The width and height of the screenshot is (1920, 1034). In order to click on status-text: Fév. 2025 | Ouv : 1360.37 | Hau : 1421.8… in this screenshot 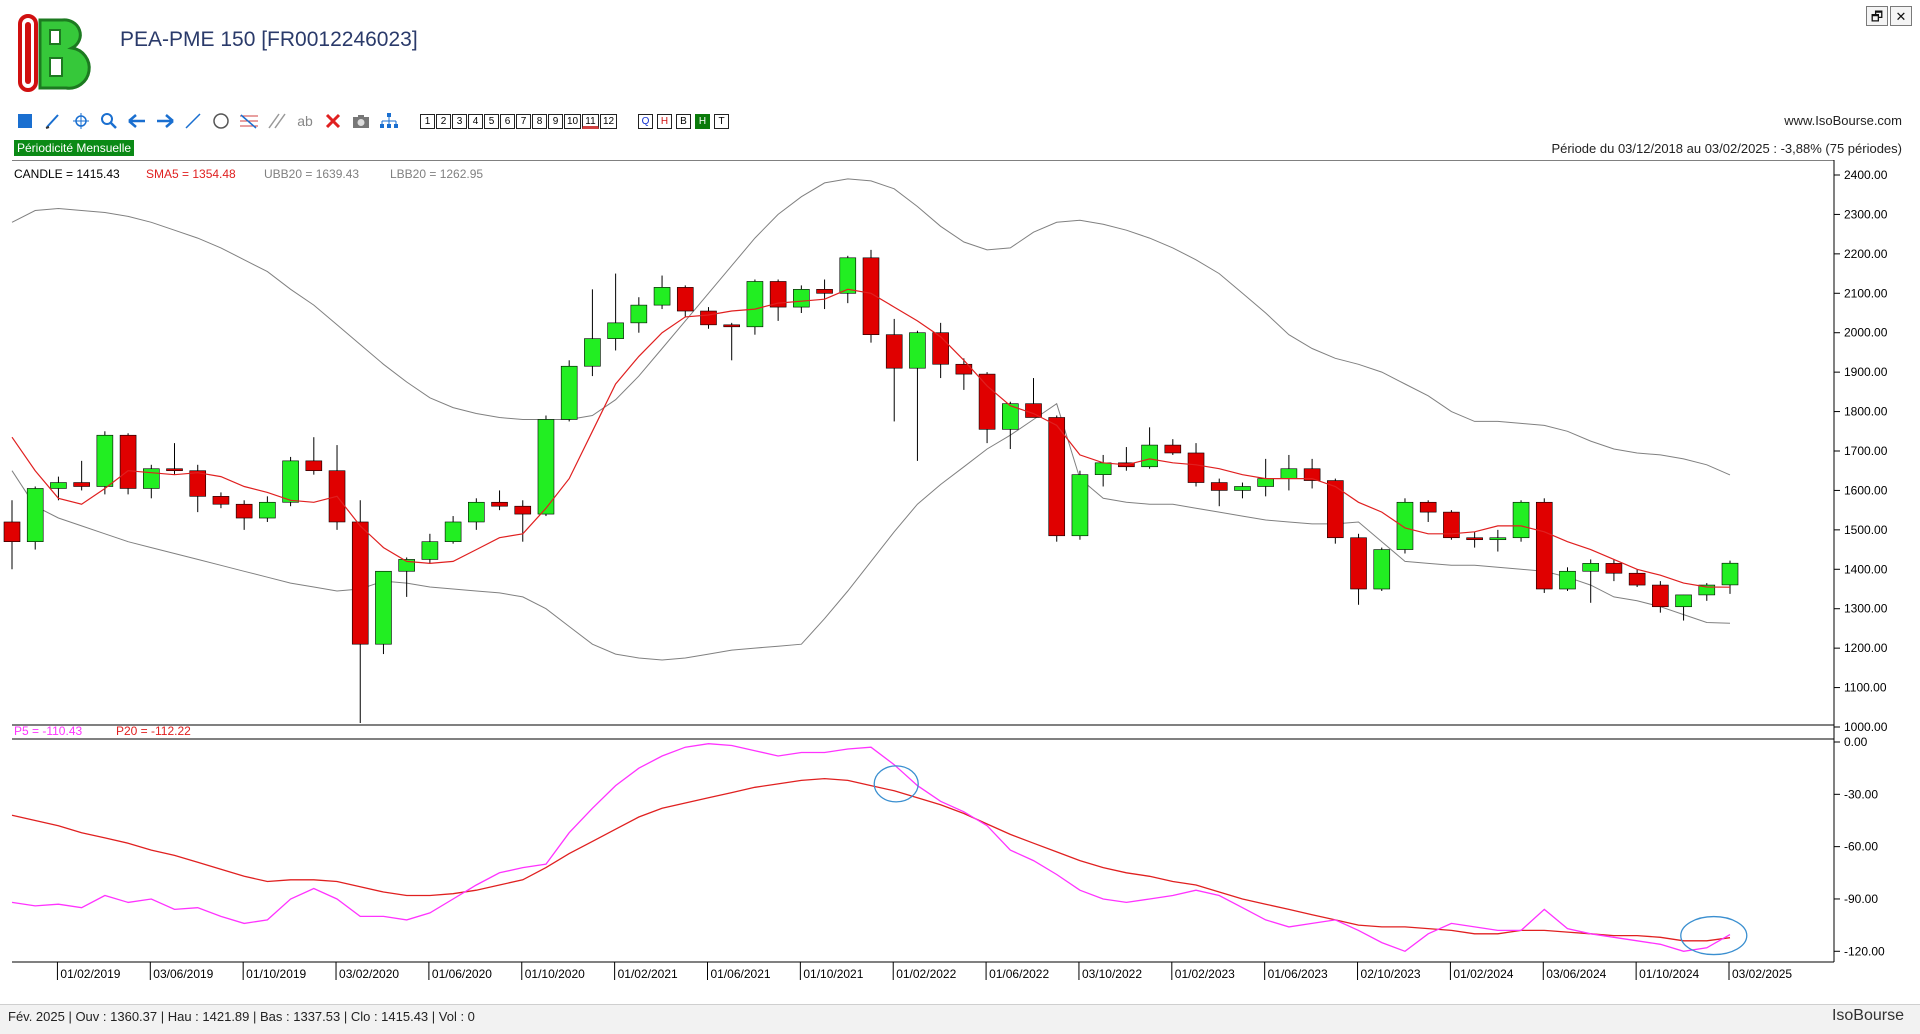, I will do `click(241, 1016)`.